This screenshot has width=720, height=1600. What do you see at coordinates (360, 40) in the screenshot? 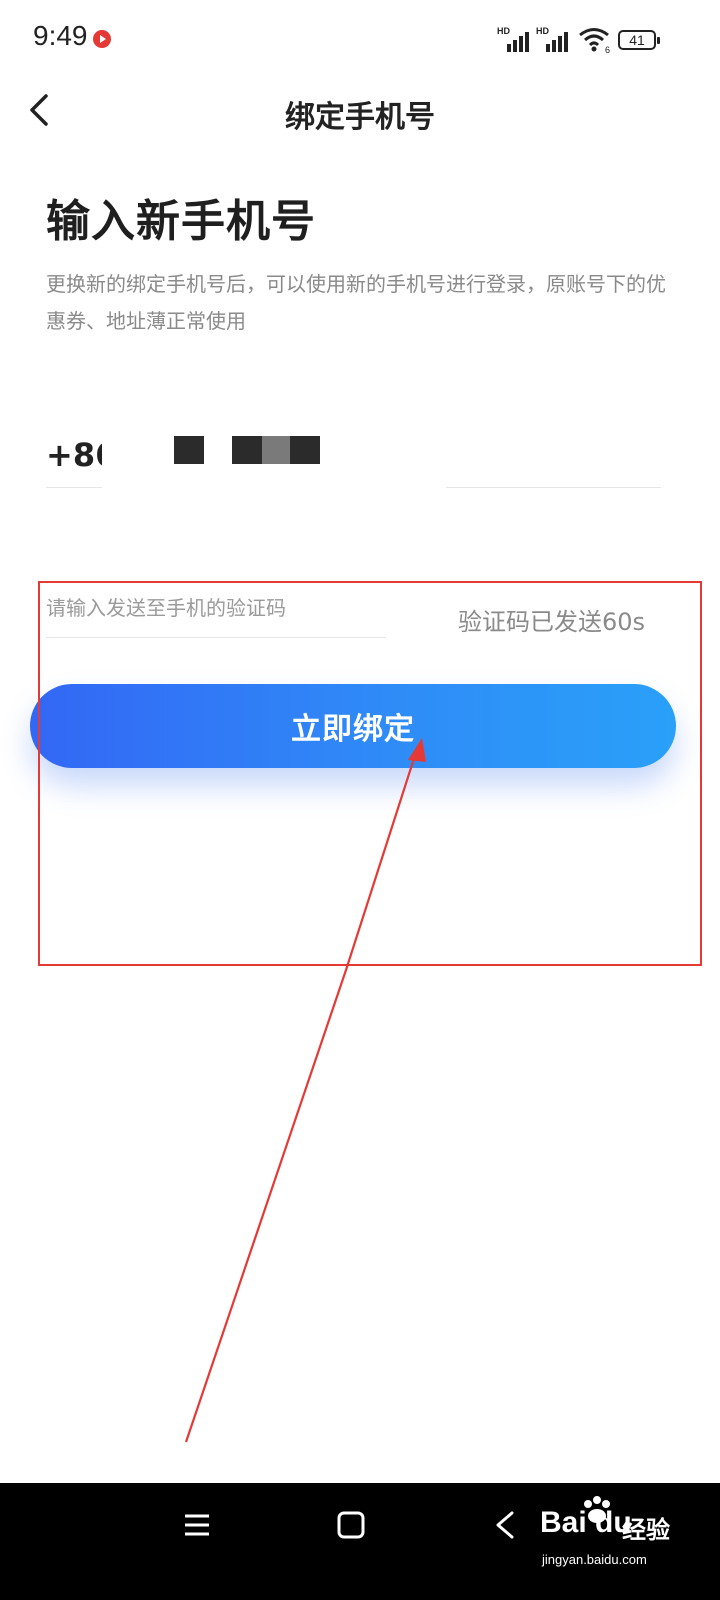
I see `status-bar: 9:49 HD HD 6 41` at bounding box center [360, 40].